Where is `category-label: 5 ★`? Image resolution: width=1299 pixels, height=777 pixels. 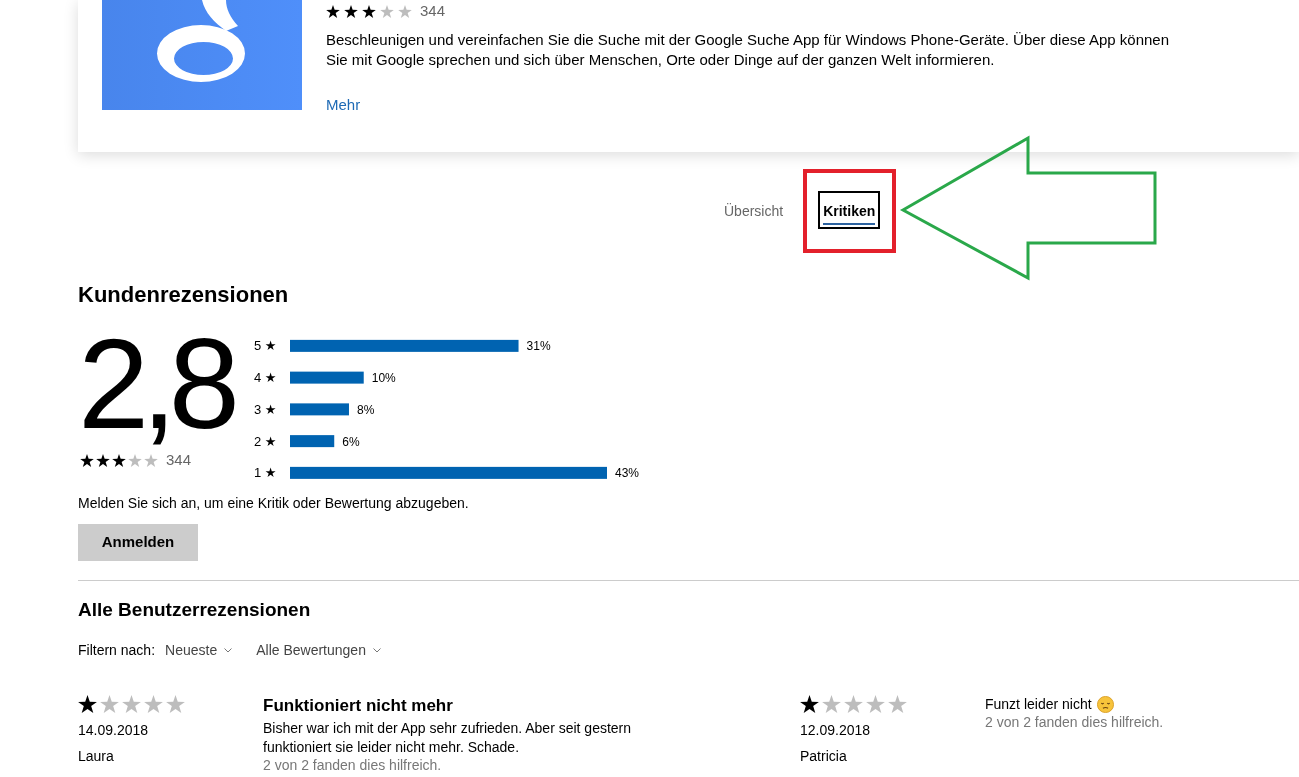 category-label: 5 ★ is located at coordinates (265, 346).